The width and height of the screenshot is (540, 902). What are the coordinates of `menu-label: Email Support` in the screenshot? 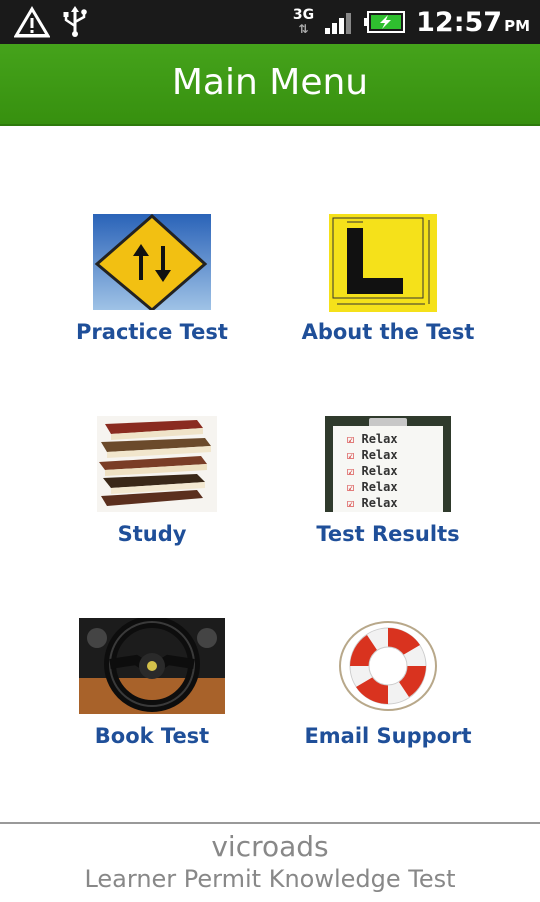 It's located at (388, 736).